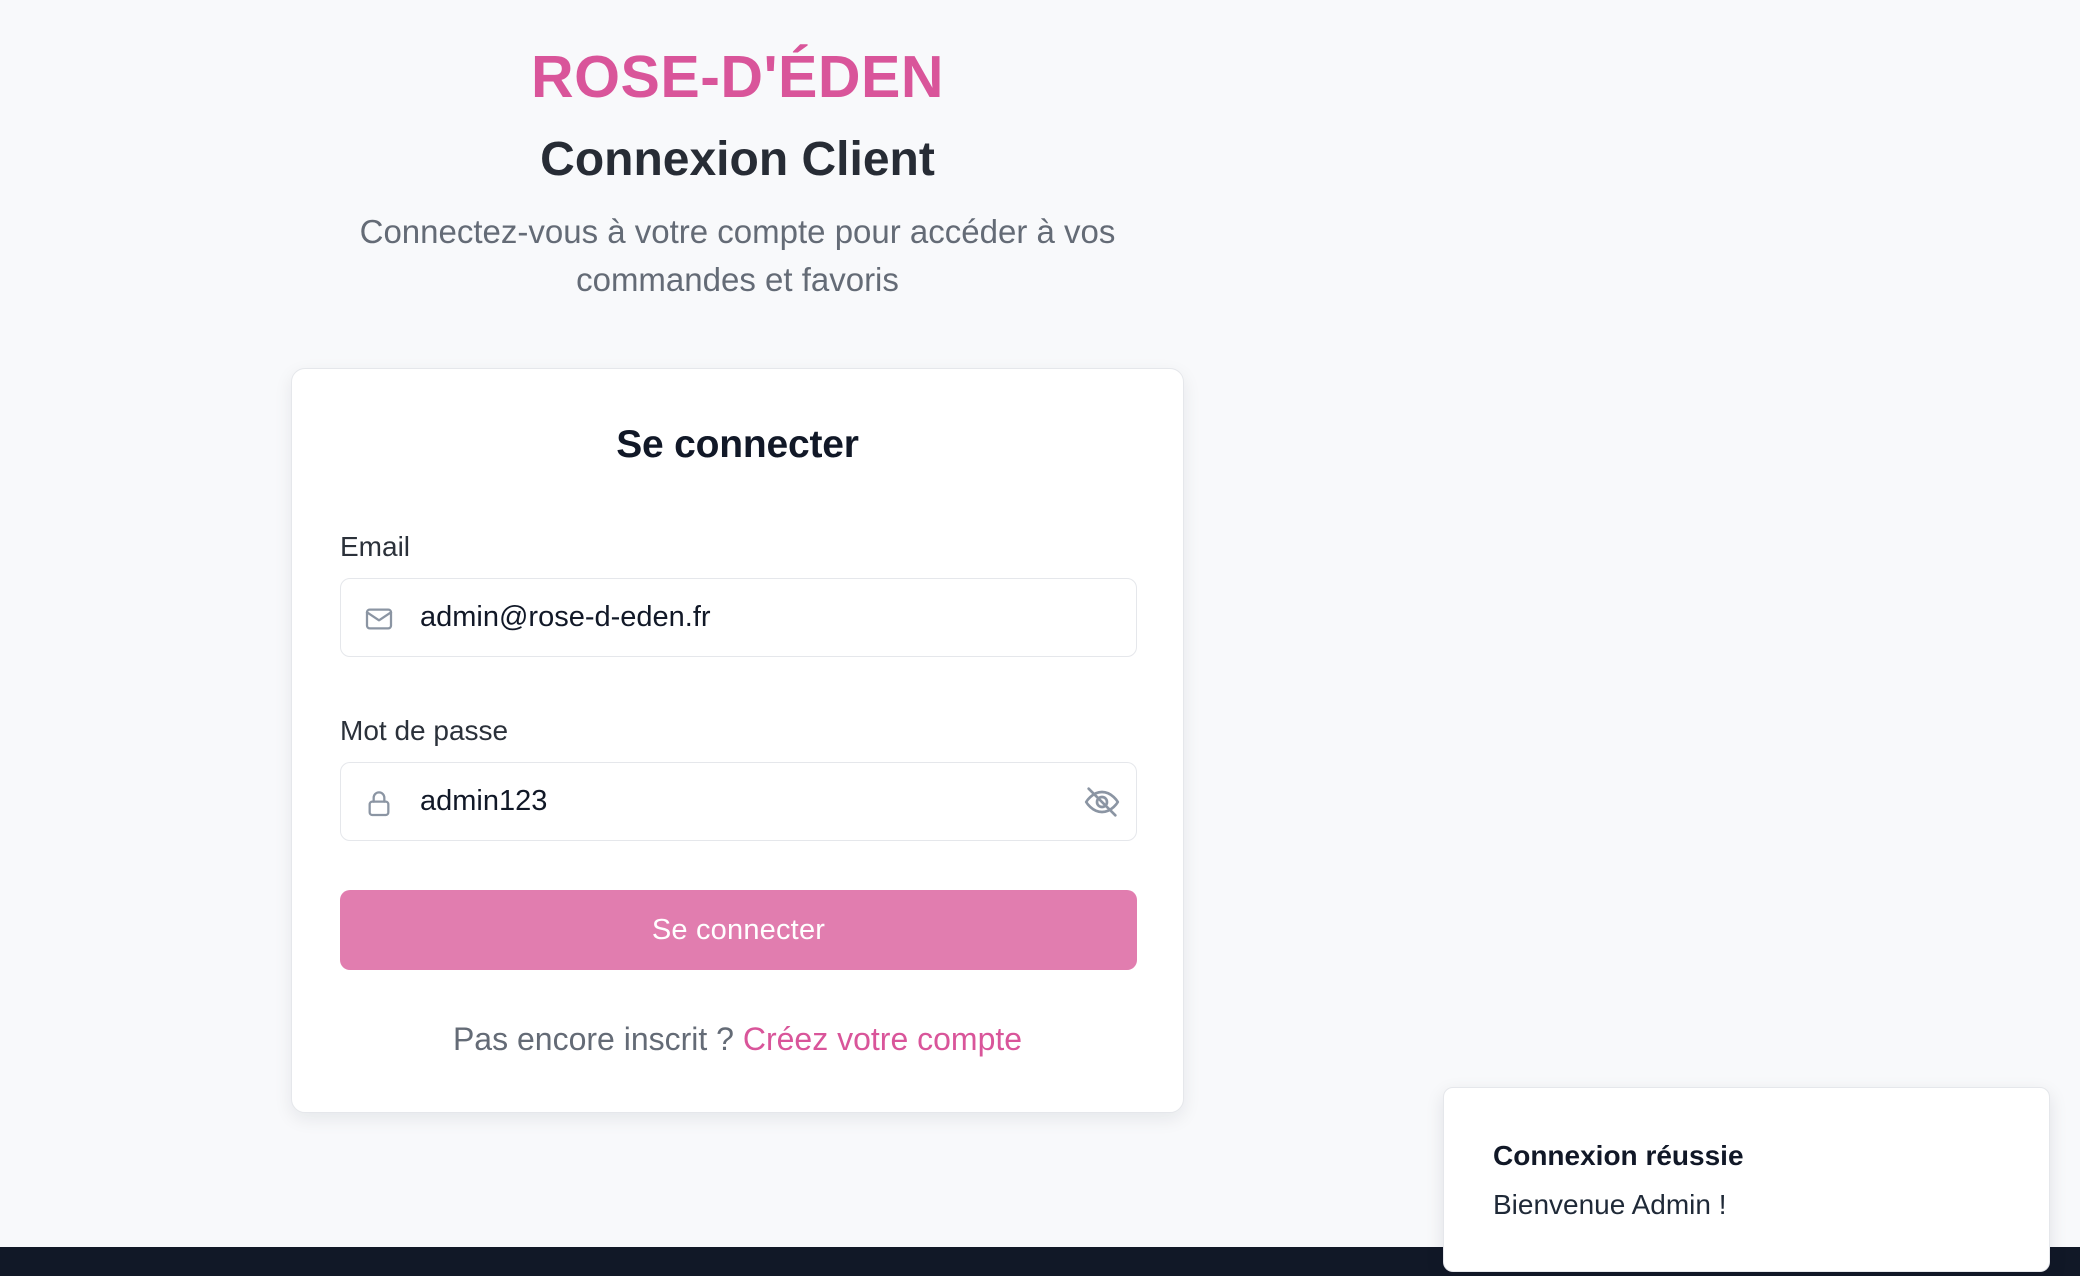  I want to click on password-input, so click(720, 801).